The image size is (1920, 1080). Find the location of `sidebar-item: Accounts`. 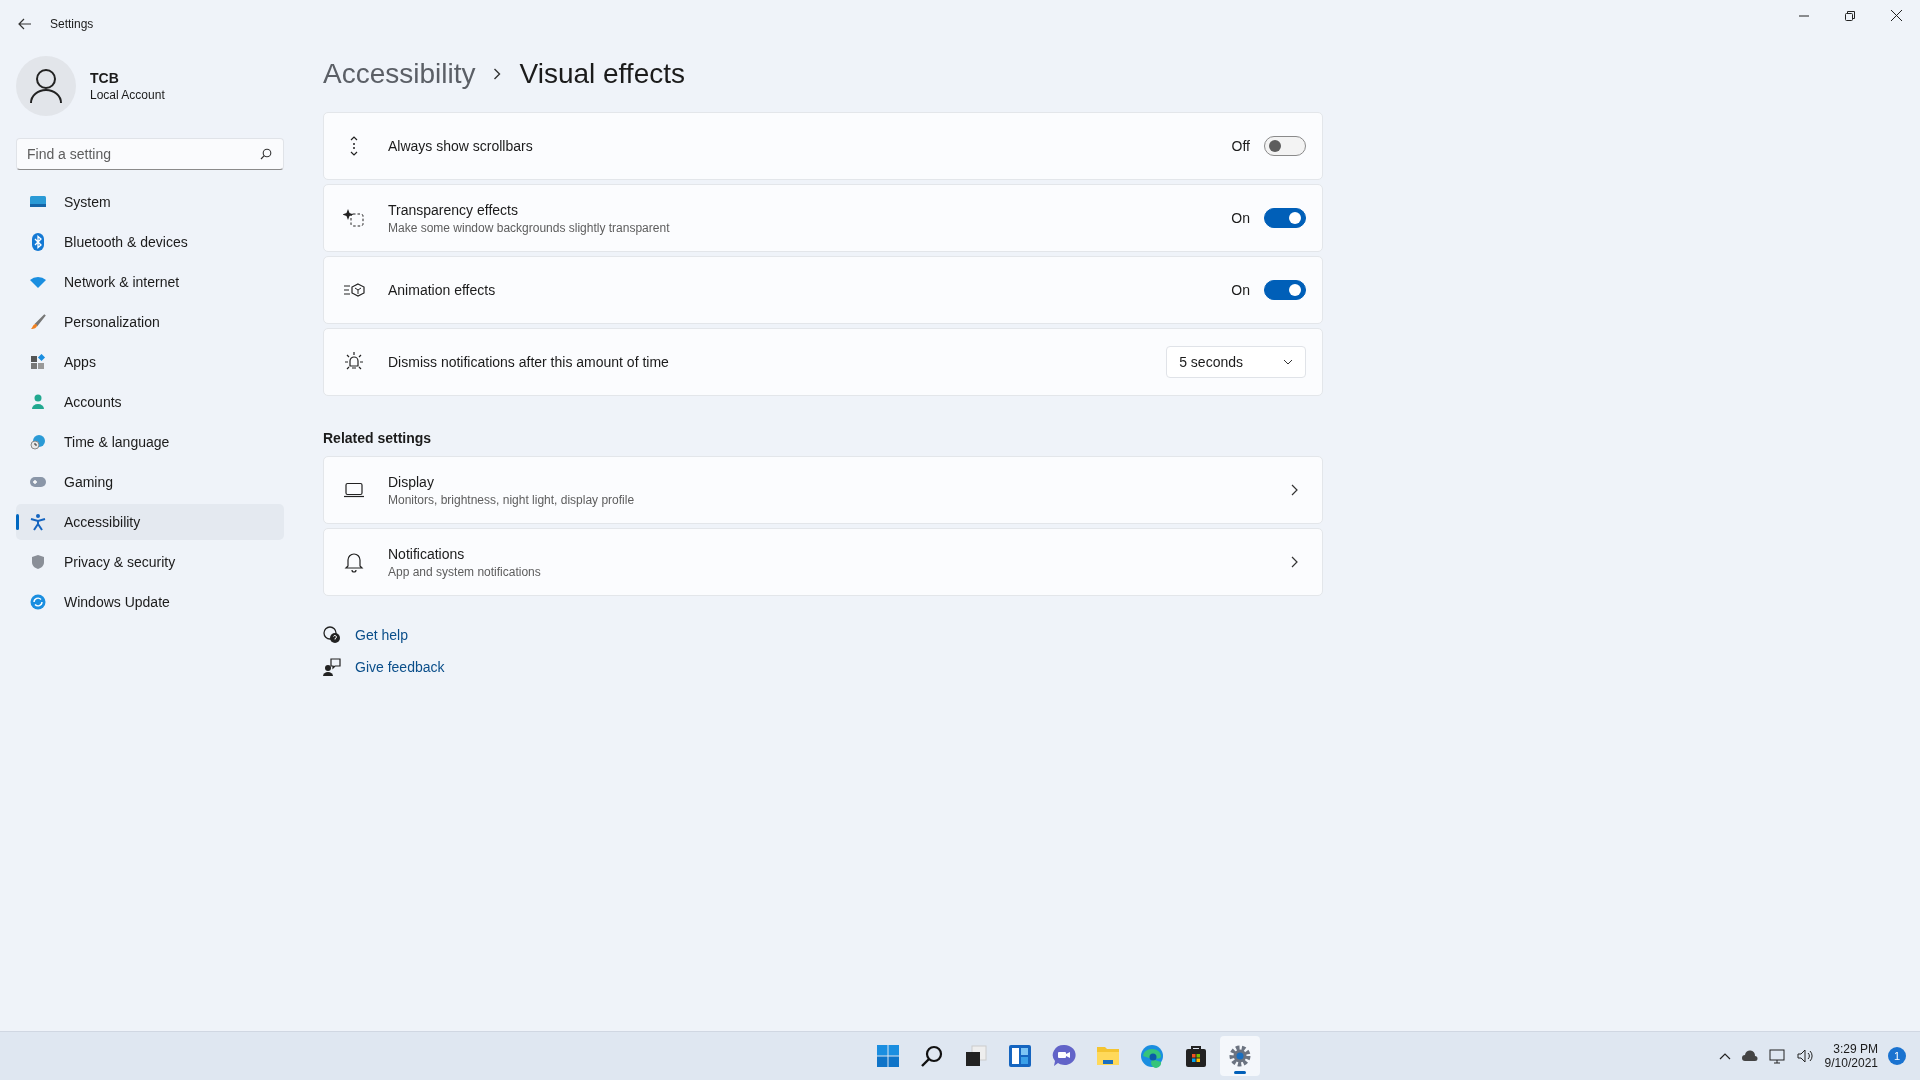

sidebar-item: Accounts is located at coordinates (150, 402).